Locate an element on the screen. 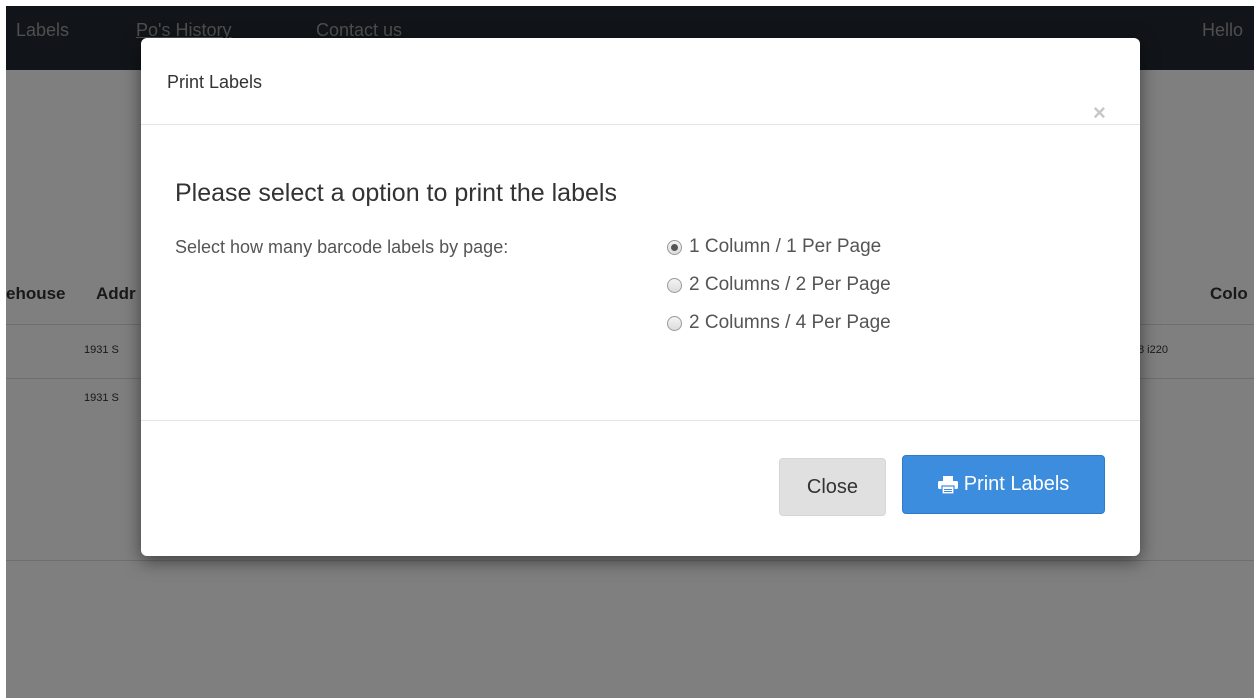 The image size is (1254, 698). option-2-columns-4-per-page: 2 Columns / 4 Per Page is located at coordinates (779, 323).